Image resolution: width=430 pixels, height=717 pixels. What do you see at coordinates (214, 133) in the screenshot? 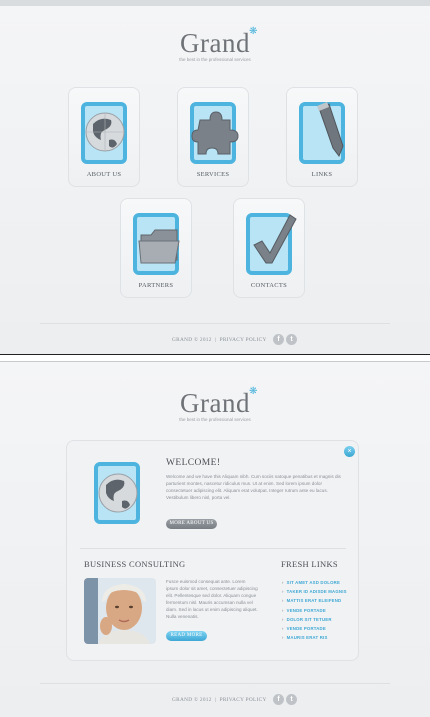
I see `puzzle-icon` at bounding box center [214, 133].